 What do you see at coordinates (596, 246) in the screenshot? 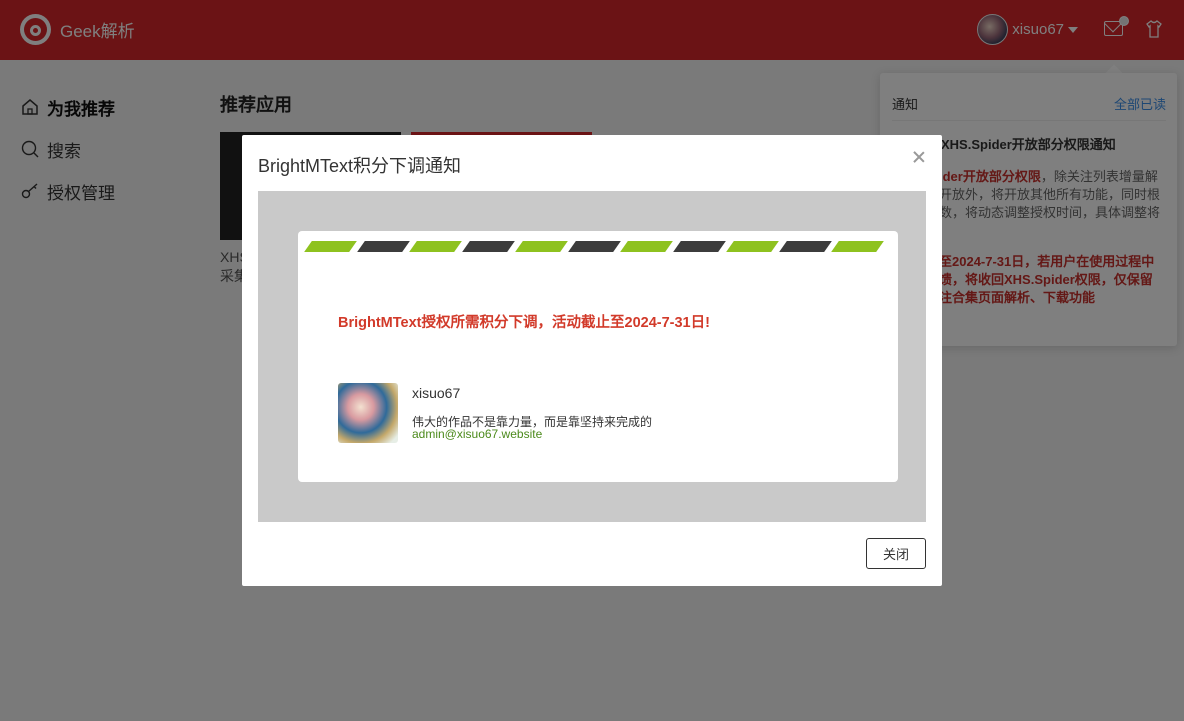
I see `envelope-stripes` at bounding box center [596, 246].